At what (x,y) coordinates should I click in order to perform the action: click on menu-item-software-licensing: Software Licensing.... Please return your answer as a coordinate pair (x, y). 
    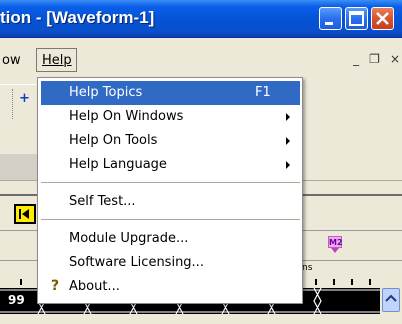
    Looking at the image, I should click on (170, 263).